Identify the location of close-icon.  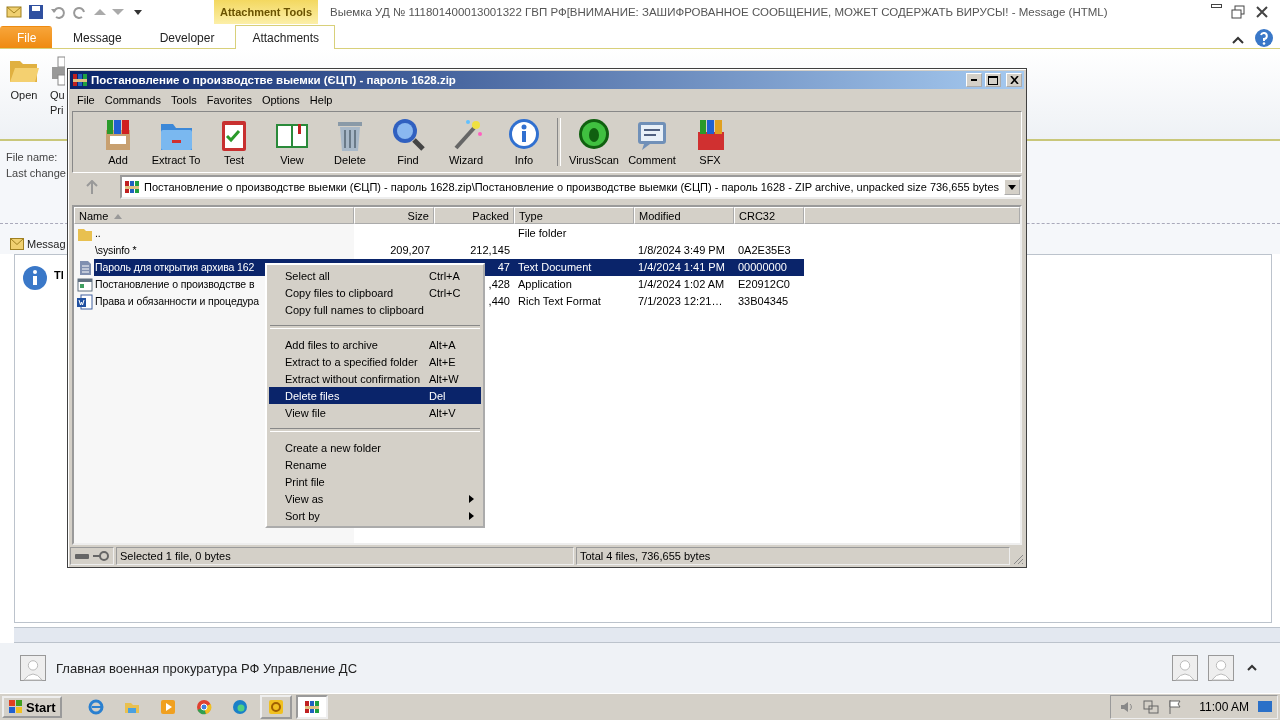
(1014, 80).